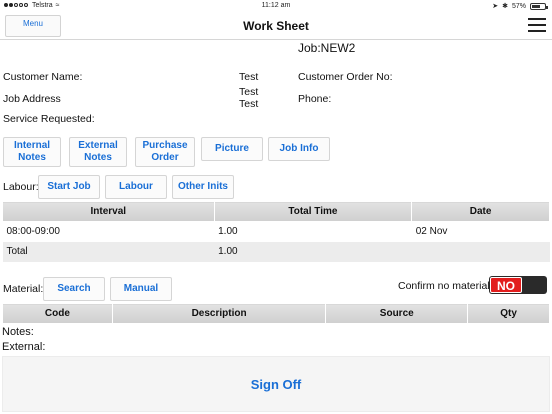  What do you see at coordinates (21, 187) in the screenshot?
I see `labour-label: Labour:` at bounding box center [21, 187].